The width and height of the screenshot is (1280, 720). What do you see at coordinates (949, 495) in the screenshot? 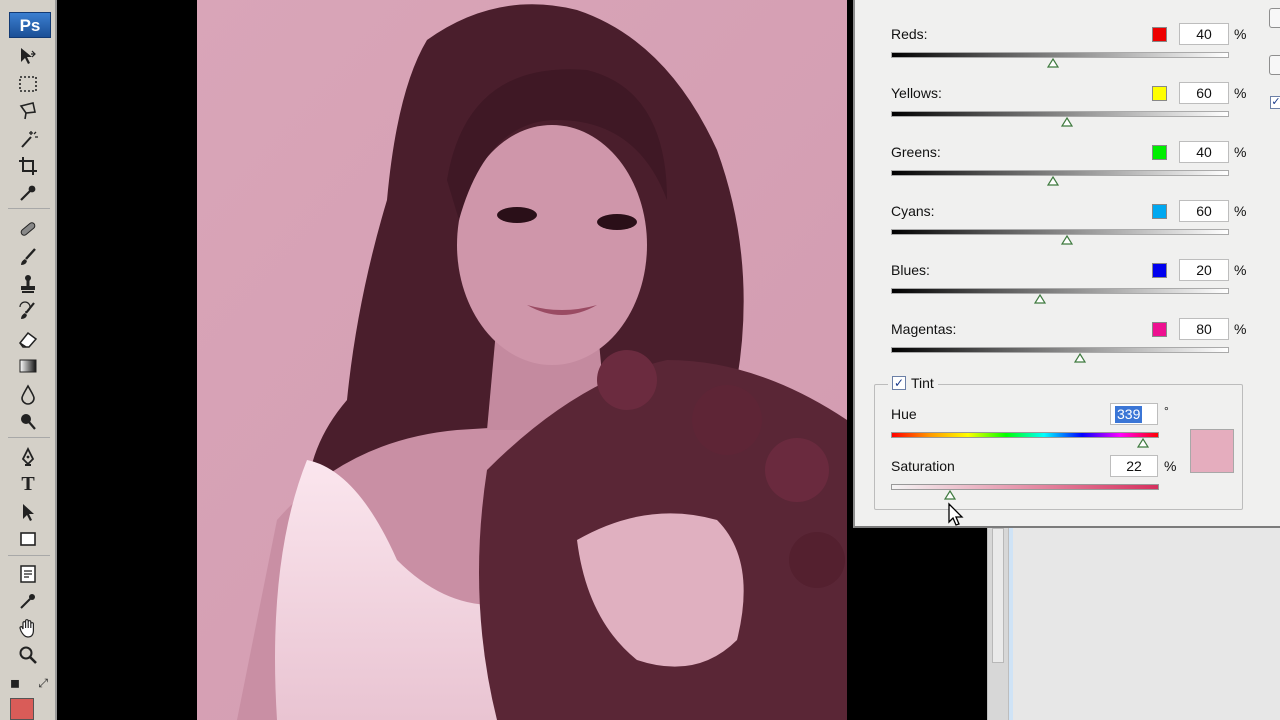
I see `saturation-slider-thumb` at bounding box center [949, 495].